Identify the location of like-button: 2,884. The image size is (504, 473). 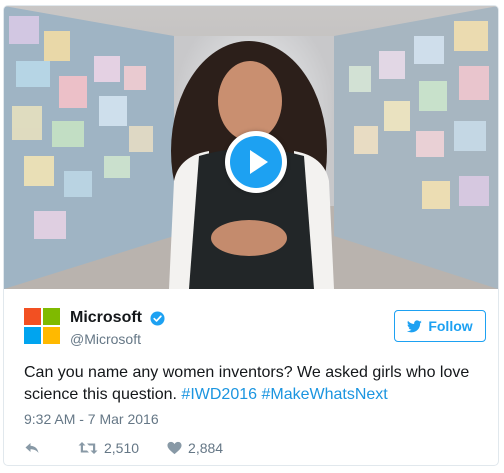
(195, 448).